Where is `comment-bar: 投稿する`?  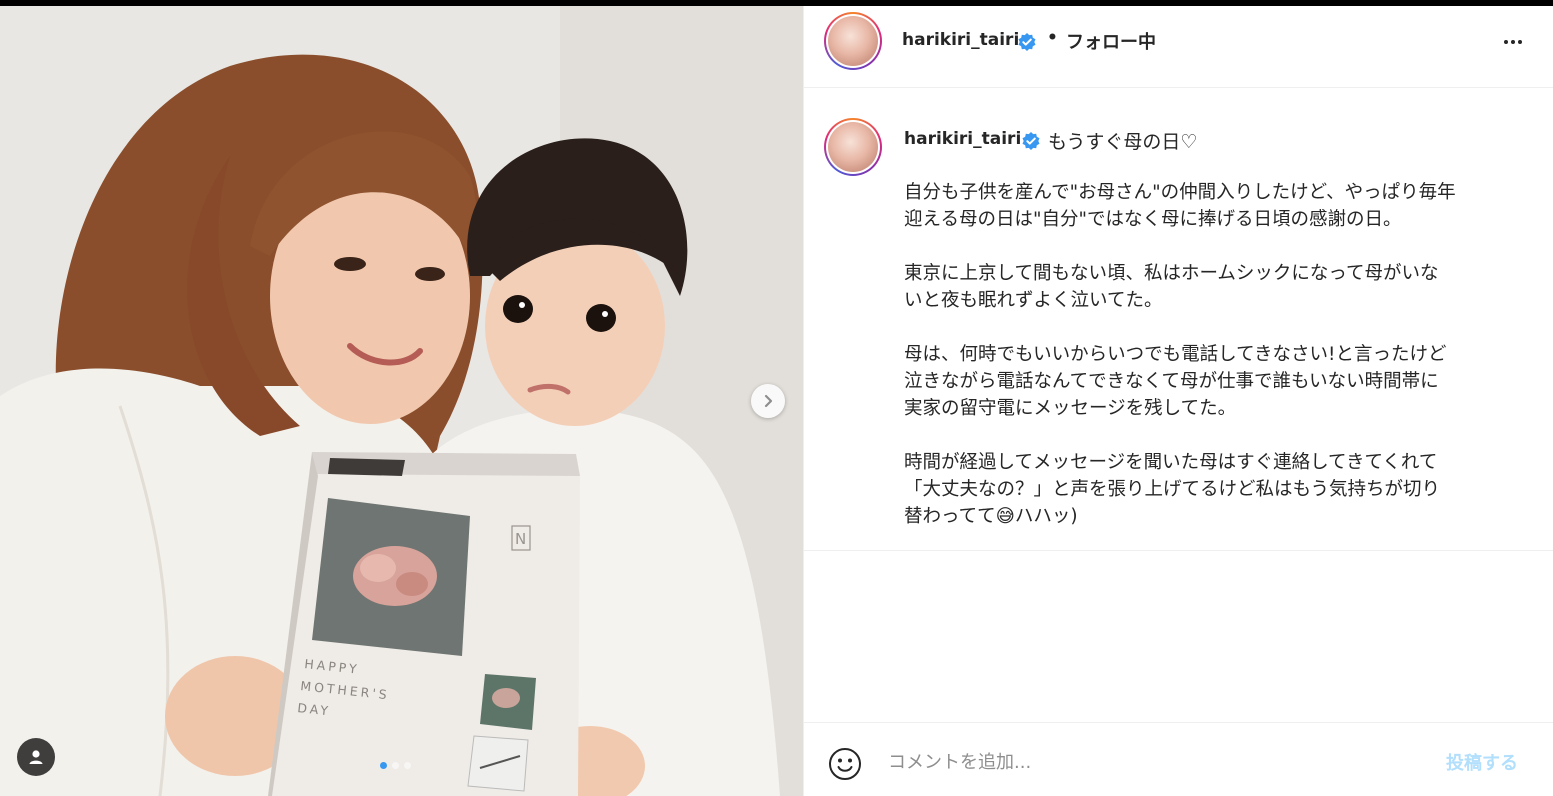
comment-bar: 投稿する is located at coordinates (1178, 759).